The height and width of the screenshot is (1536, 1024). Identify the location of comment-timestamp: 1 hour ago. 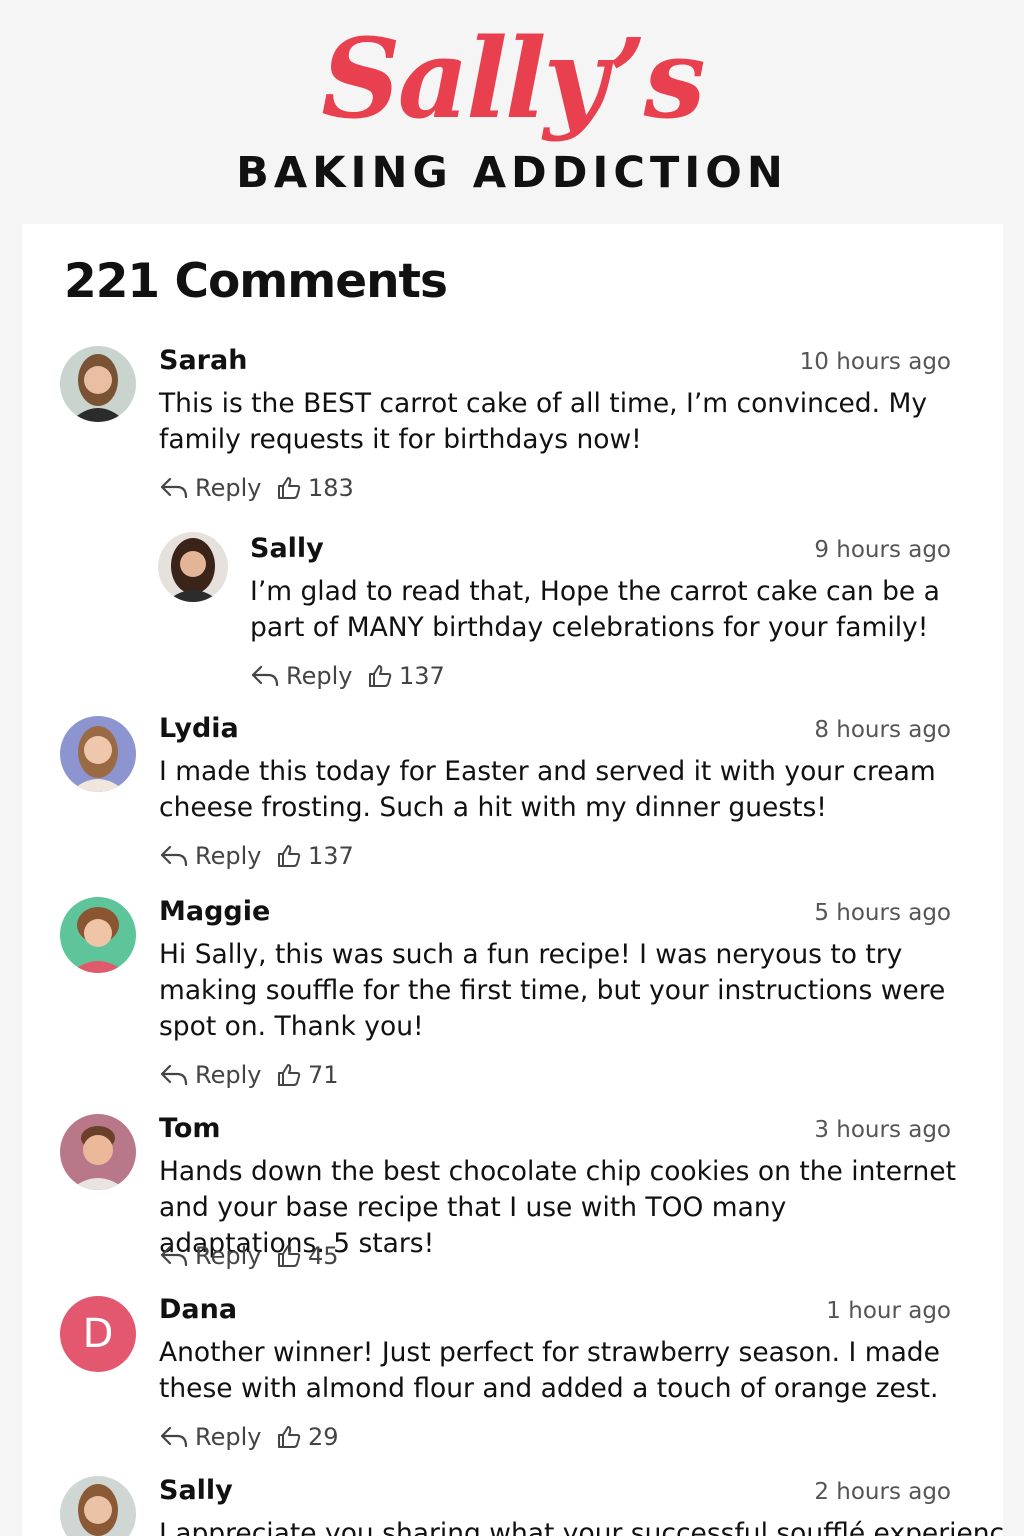
(888, 1311).